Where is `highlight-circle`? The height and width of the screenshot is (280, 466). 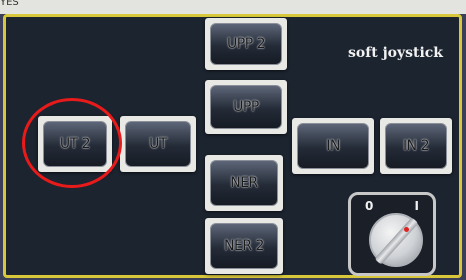
highlight-circle is located at coordinates (72, 143).